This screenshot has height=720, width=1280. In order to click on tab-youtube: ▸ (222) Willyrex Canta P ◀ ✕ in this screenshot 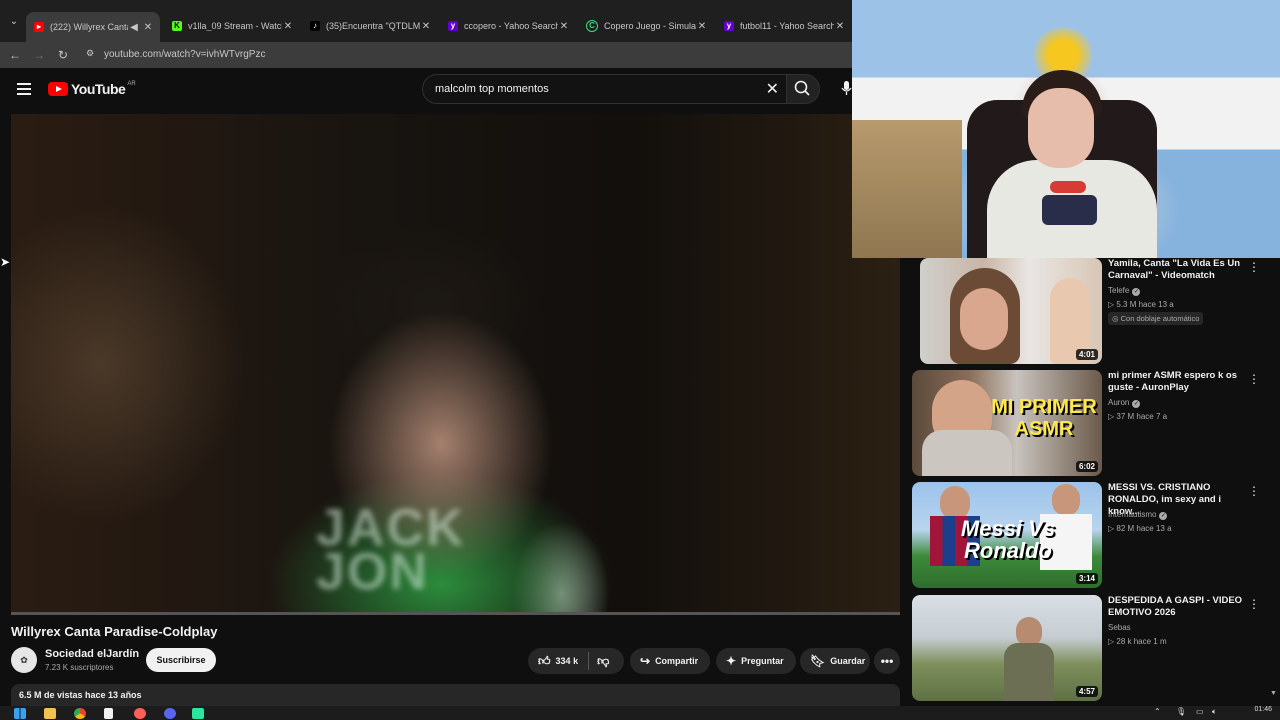, I will do `click(93, 27)`.